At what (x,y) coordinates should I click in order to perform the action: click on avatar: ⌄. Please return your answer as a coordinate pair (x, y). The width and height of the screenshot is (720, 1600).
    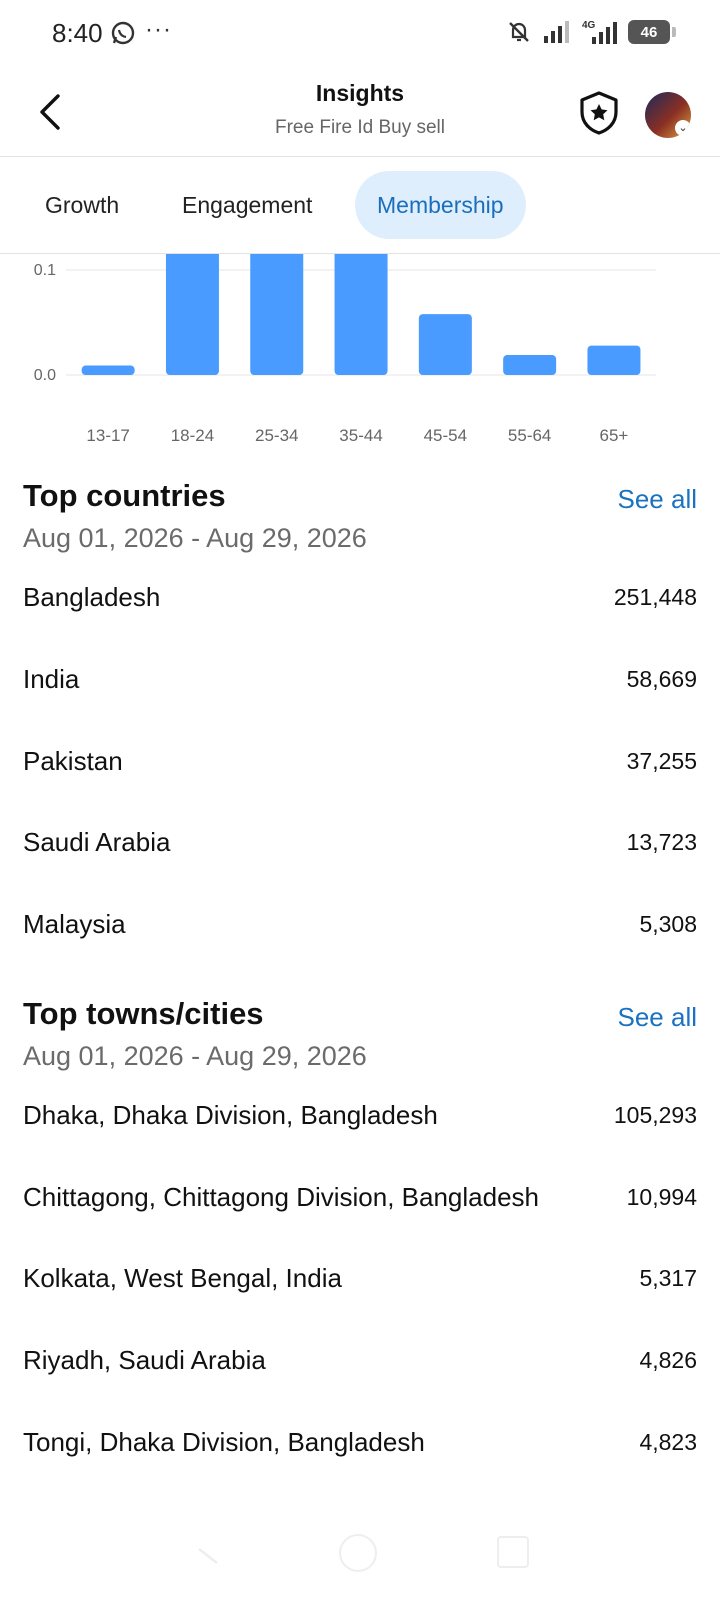
    Looking at the image, I should click on (668, 115).